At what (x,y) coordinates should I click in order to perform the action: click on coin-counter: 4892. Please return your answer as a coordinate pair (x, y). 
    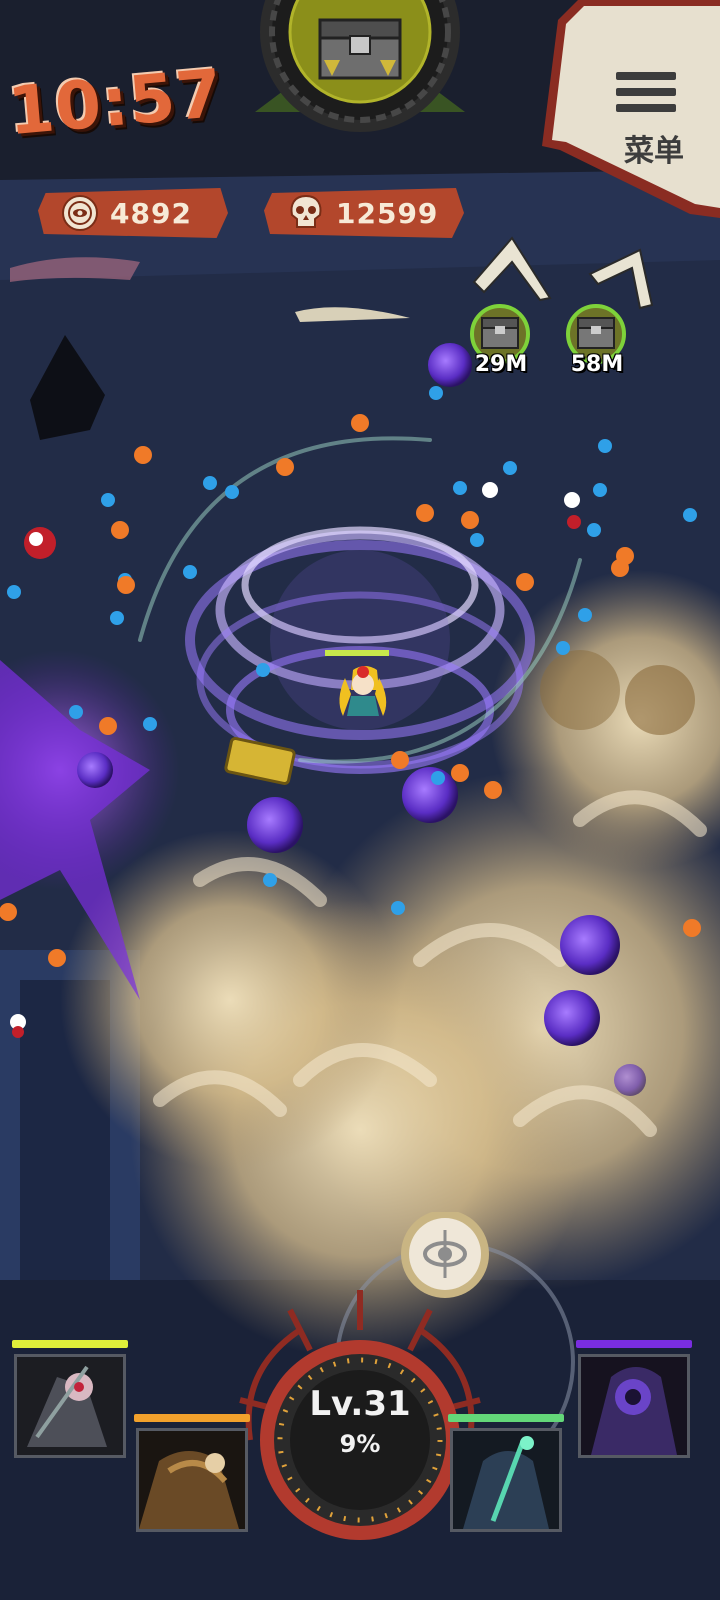
    Looking at the image, I should click on (133, 213).